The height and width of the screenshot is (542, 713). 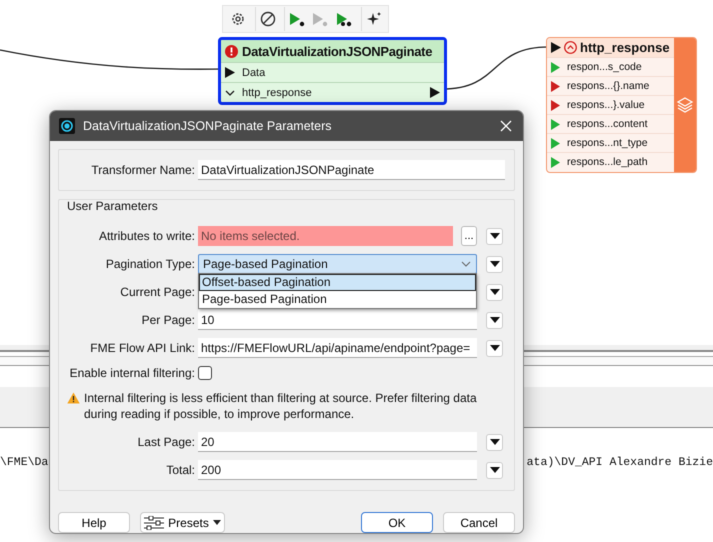 What do you see at coordinates (397, 522) in the screenshot?
I see `ok-button: OK` at bounding box center [397, 522].